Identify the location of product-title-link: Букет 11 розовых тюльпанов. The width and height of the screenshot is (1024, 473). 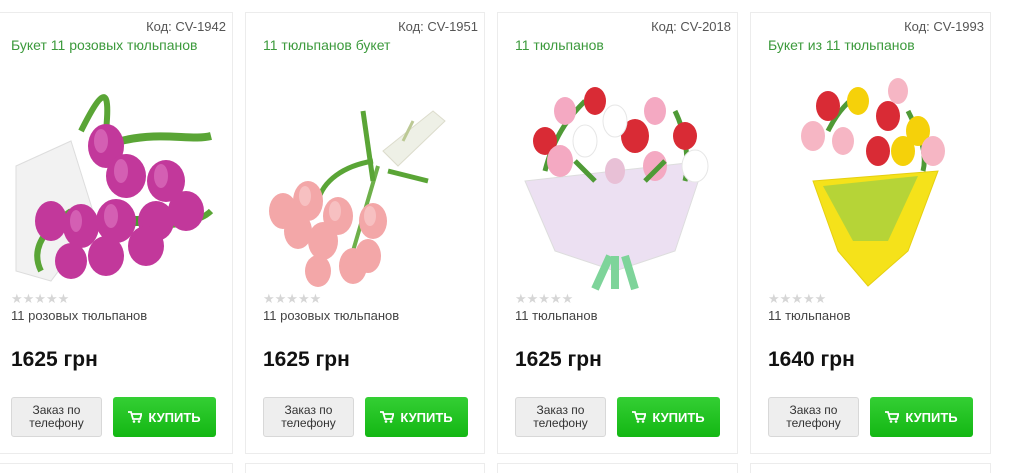
(104, 45).